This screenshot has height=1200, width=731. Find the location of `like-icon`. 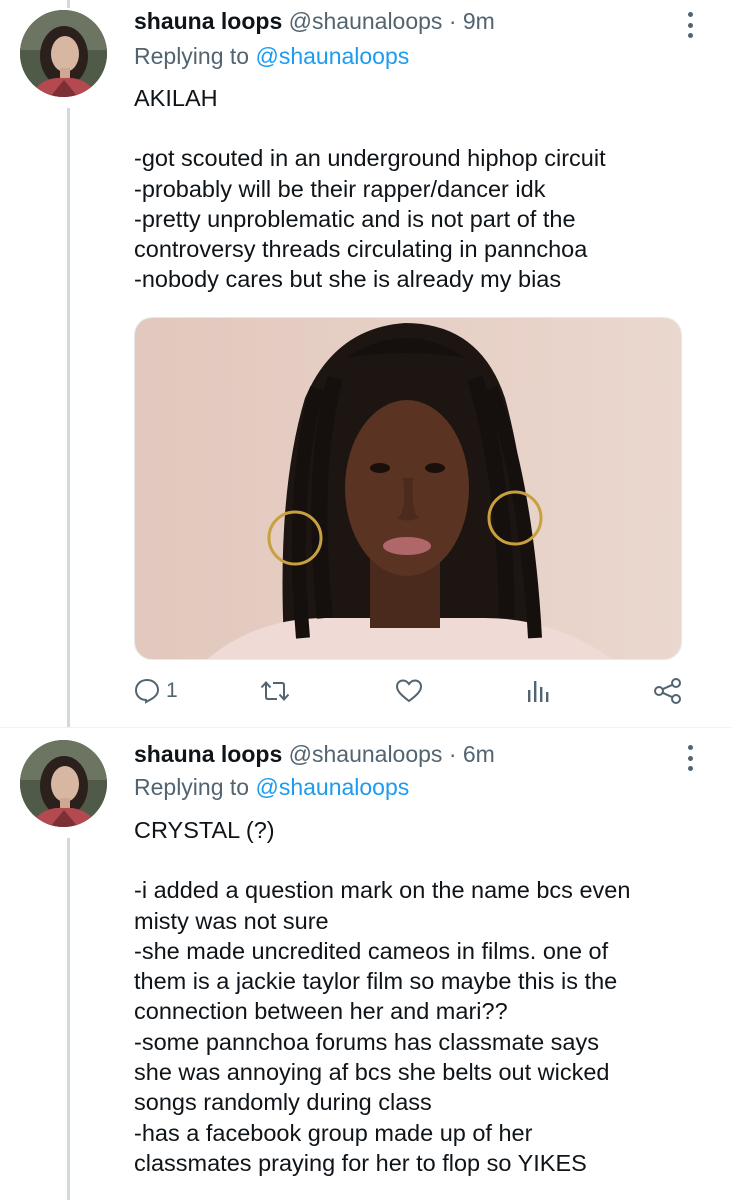

like-icon is located at coordinates (409, 691).